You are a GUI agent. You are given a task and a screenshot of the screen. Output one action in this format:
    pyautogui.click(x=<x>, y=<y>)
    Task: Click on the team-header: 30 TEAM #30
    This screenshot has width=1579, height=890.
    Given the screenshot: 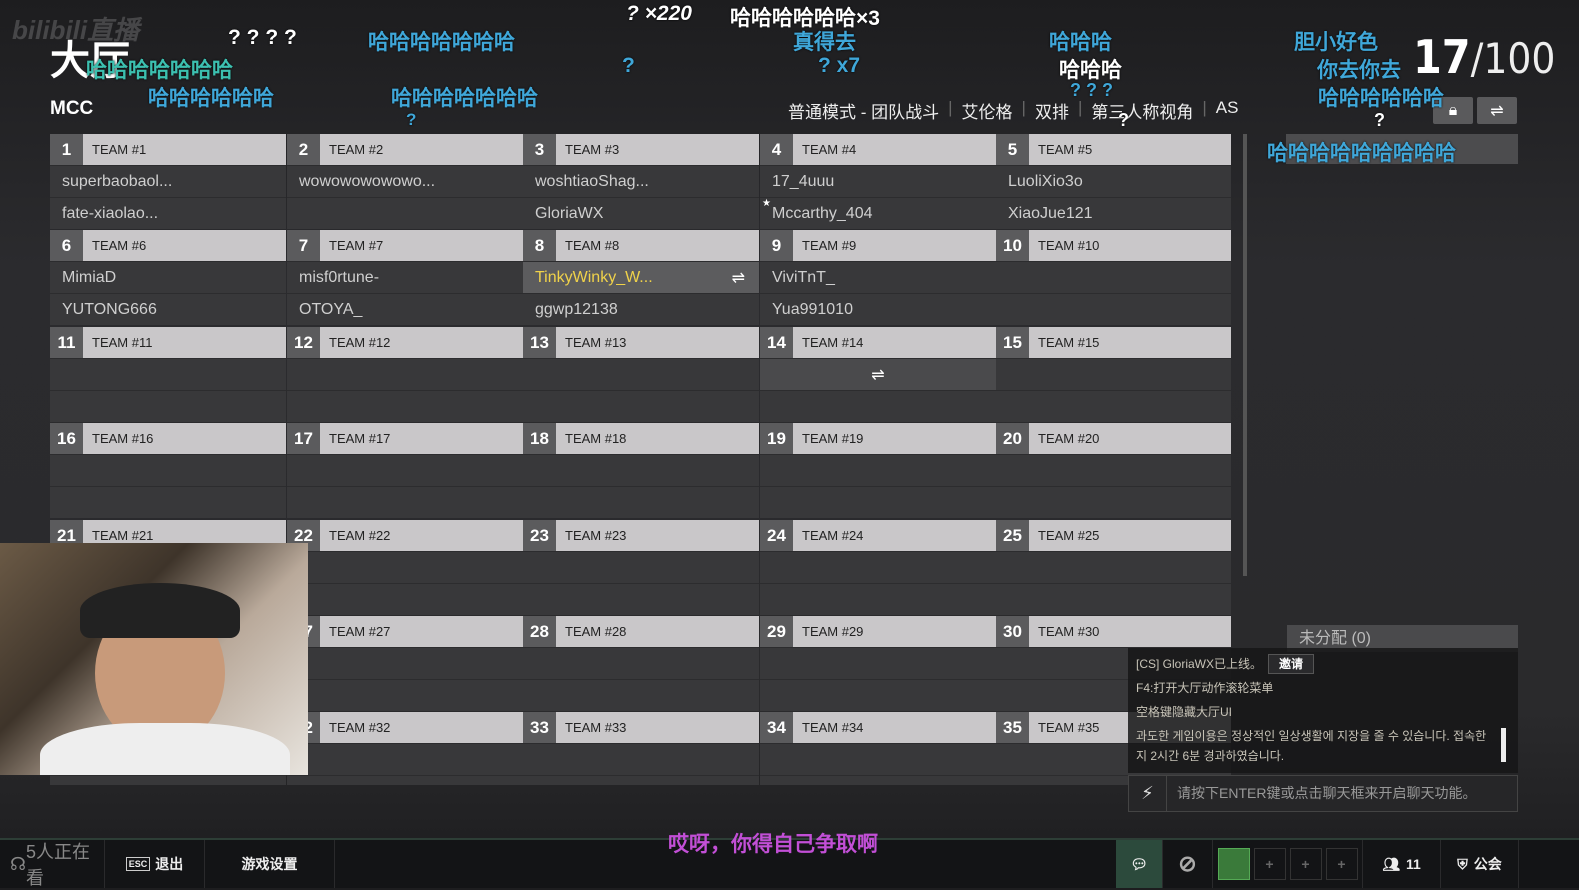 What is the action you would take?
    pyautogui.click(x=1113, y=631)
    